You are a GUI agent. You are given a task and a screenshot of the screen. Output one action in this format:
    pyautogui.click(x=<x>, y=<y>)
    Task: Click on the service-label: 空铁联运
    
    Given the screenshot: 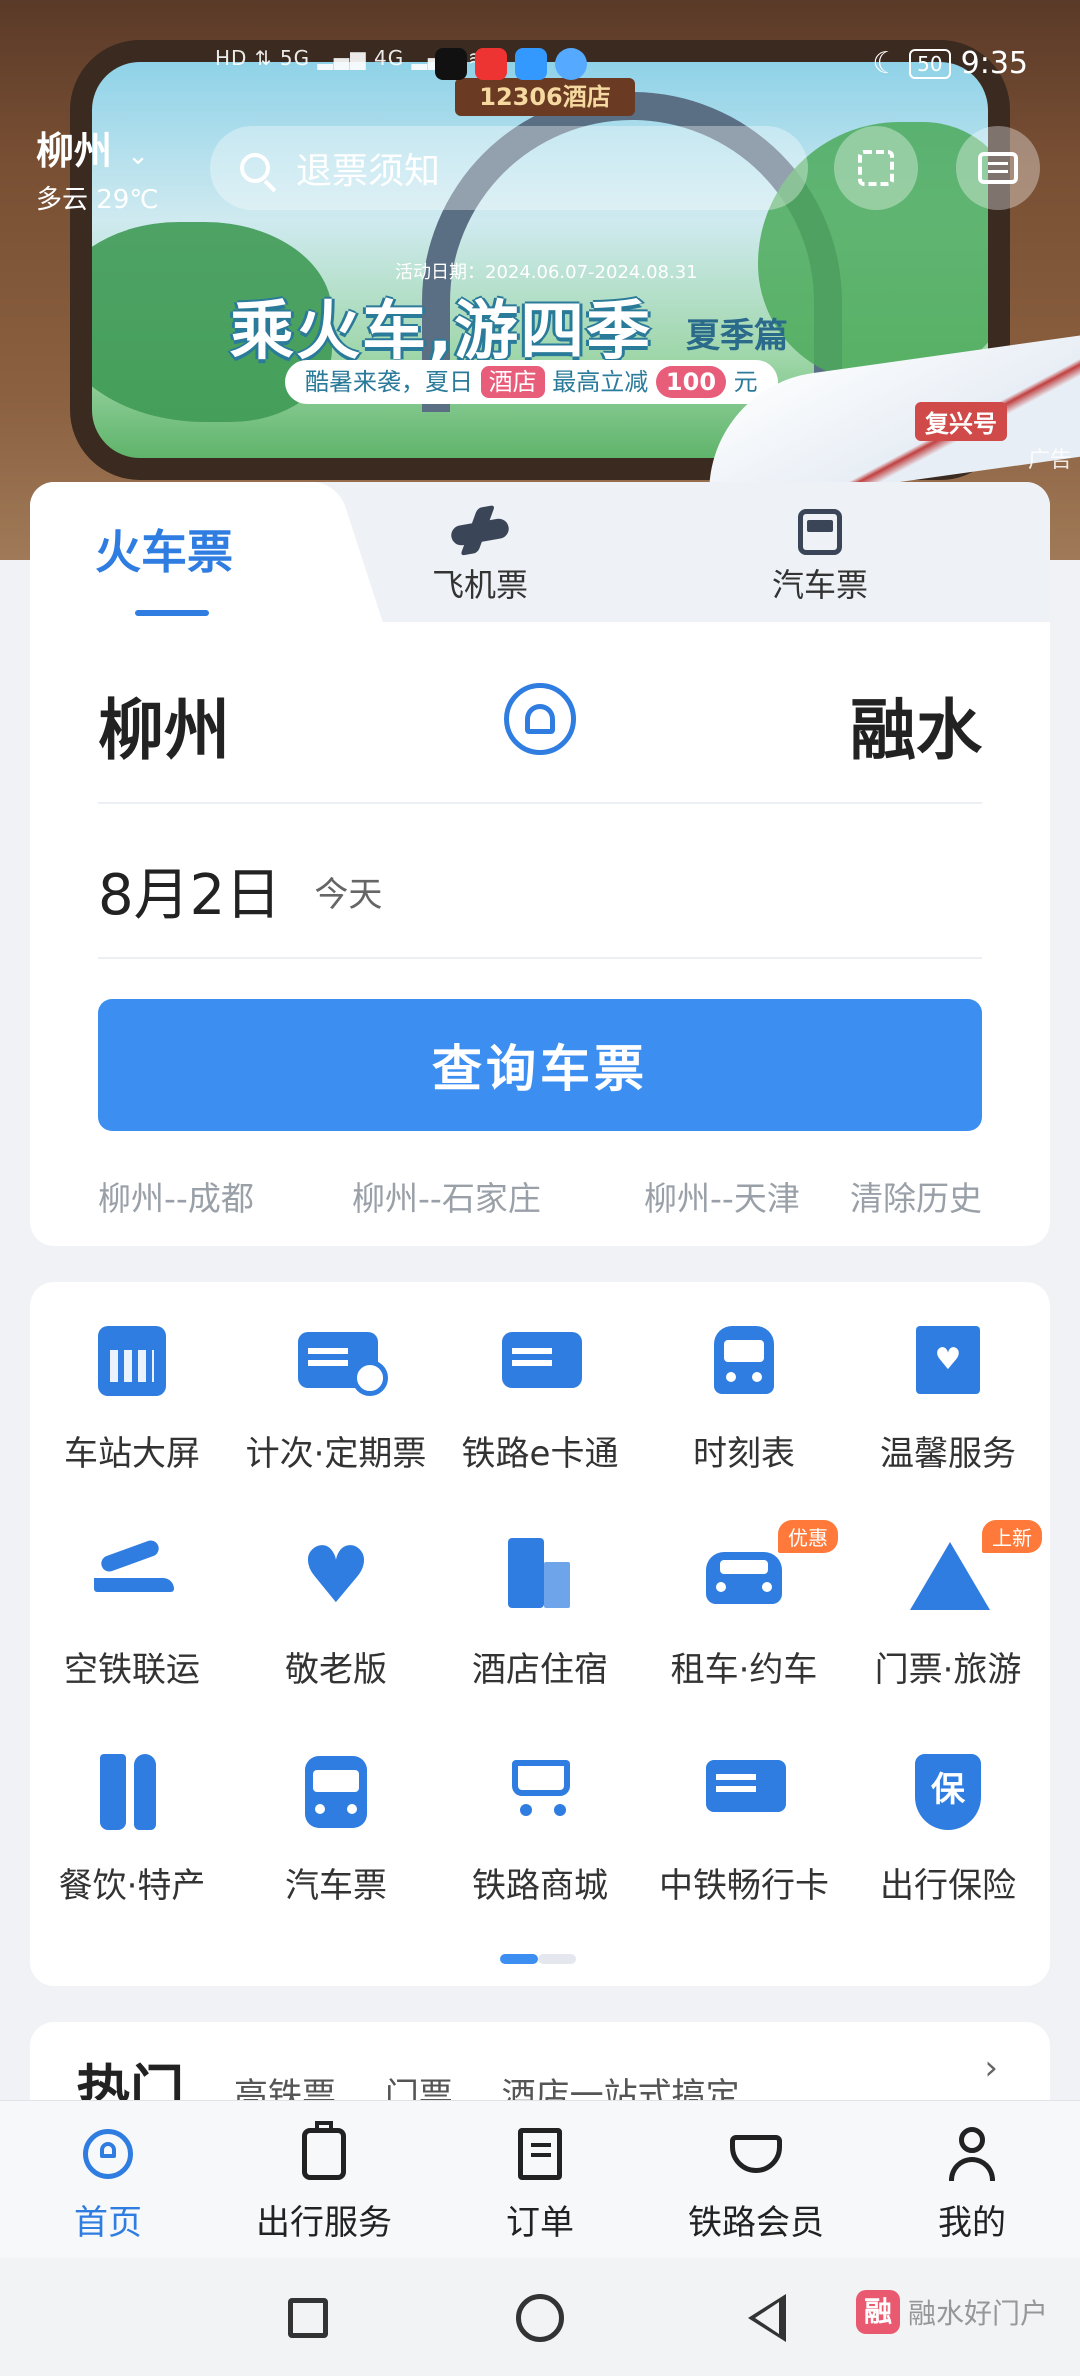 What is the action you would take?
    pyautogui.click(x=132, y=1670)
    